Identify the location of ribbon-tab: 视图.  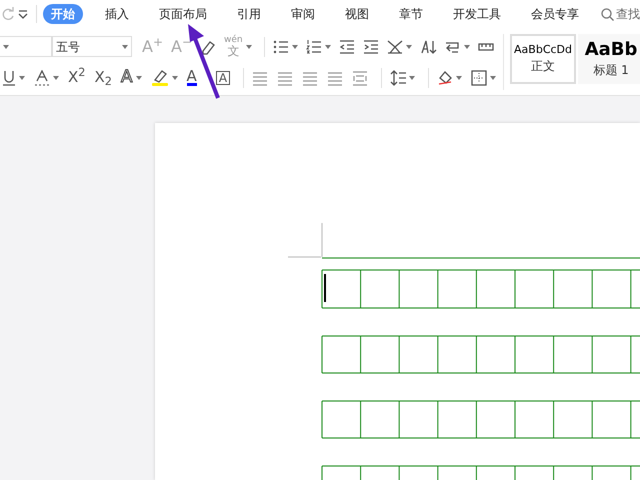
(356, 14).